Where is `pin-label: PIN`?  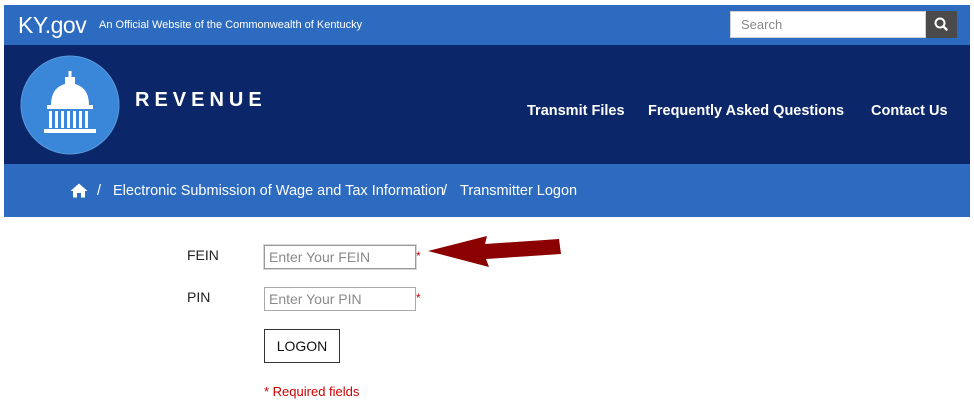
pin-label: PIN is located at coordinates (199, 297).